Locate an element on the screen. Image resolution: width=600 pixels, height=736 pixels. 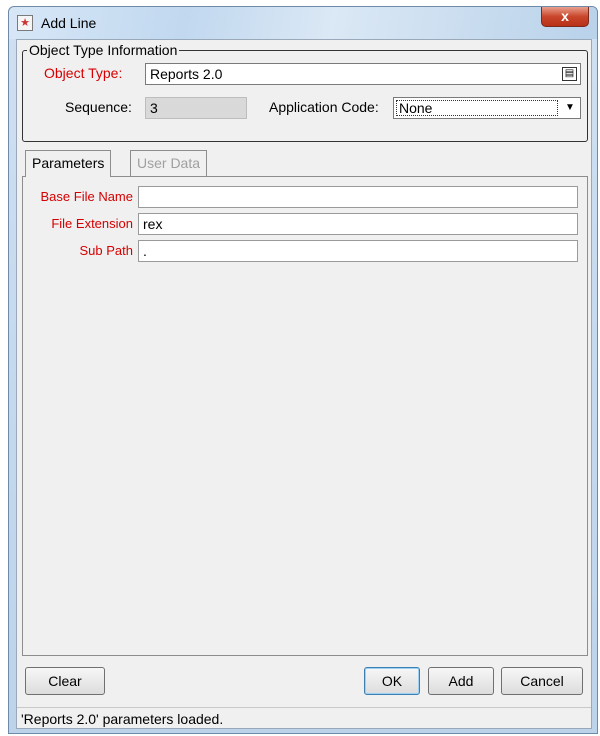
sub-path-label: Sub Path is located at coordinates (106, 250).